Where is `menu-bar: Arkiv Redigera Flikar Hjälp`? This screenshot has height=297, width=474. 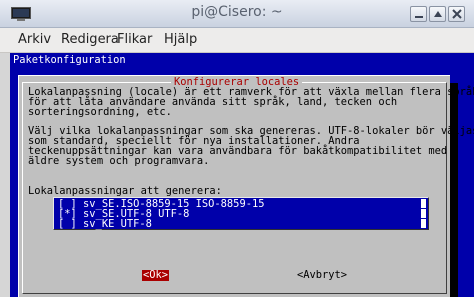 menu-bar: Arkiv Redigera Flikar Hjälp is located at coordinates (237, 40).